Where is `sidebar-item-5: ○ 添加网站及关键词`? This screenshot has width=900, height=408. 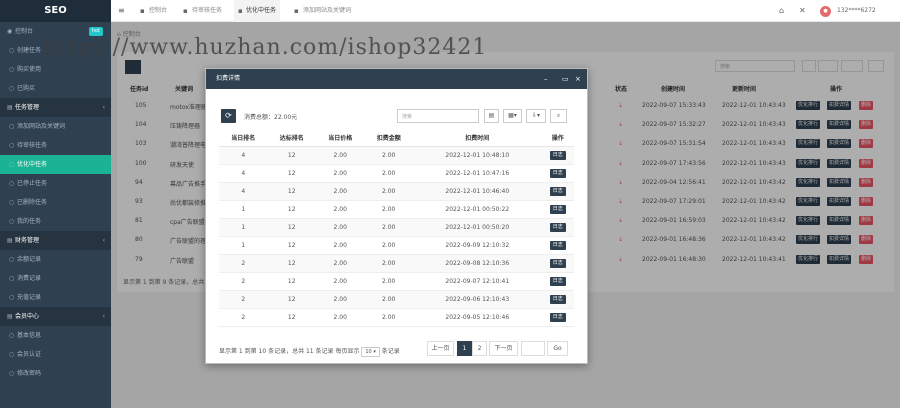 sidebar-item-5: ○ 添加网站及关键词 is located at coordinates (55, 126).